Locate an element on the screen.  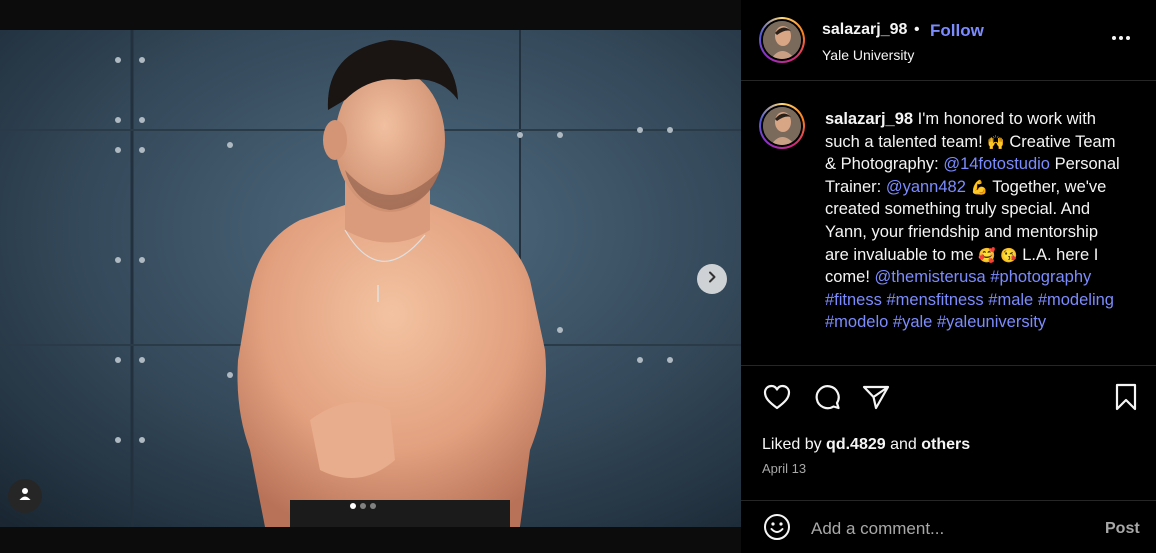
emoji-picker-button is located at coordinates (777, 529).